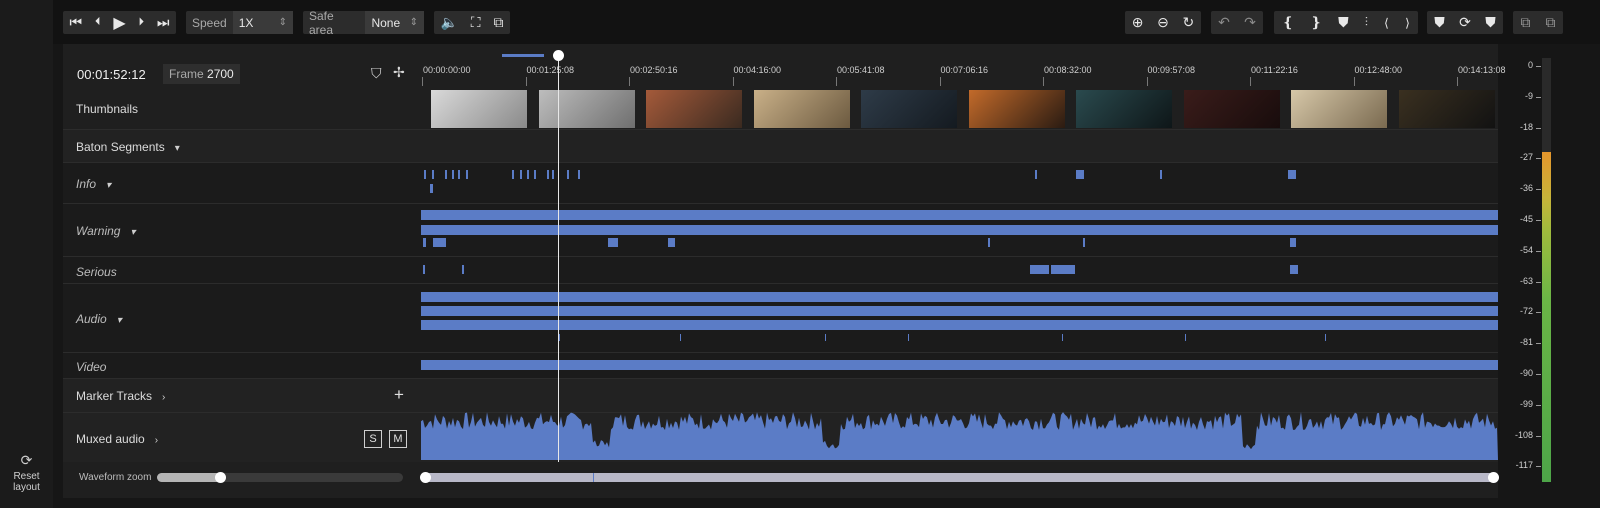 The image size is (1600, 508). Describe the element at coordinates (220, 477) in the screenshot. I see `waveform-zoom-handle` at that location.